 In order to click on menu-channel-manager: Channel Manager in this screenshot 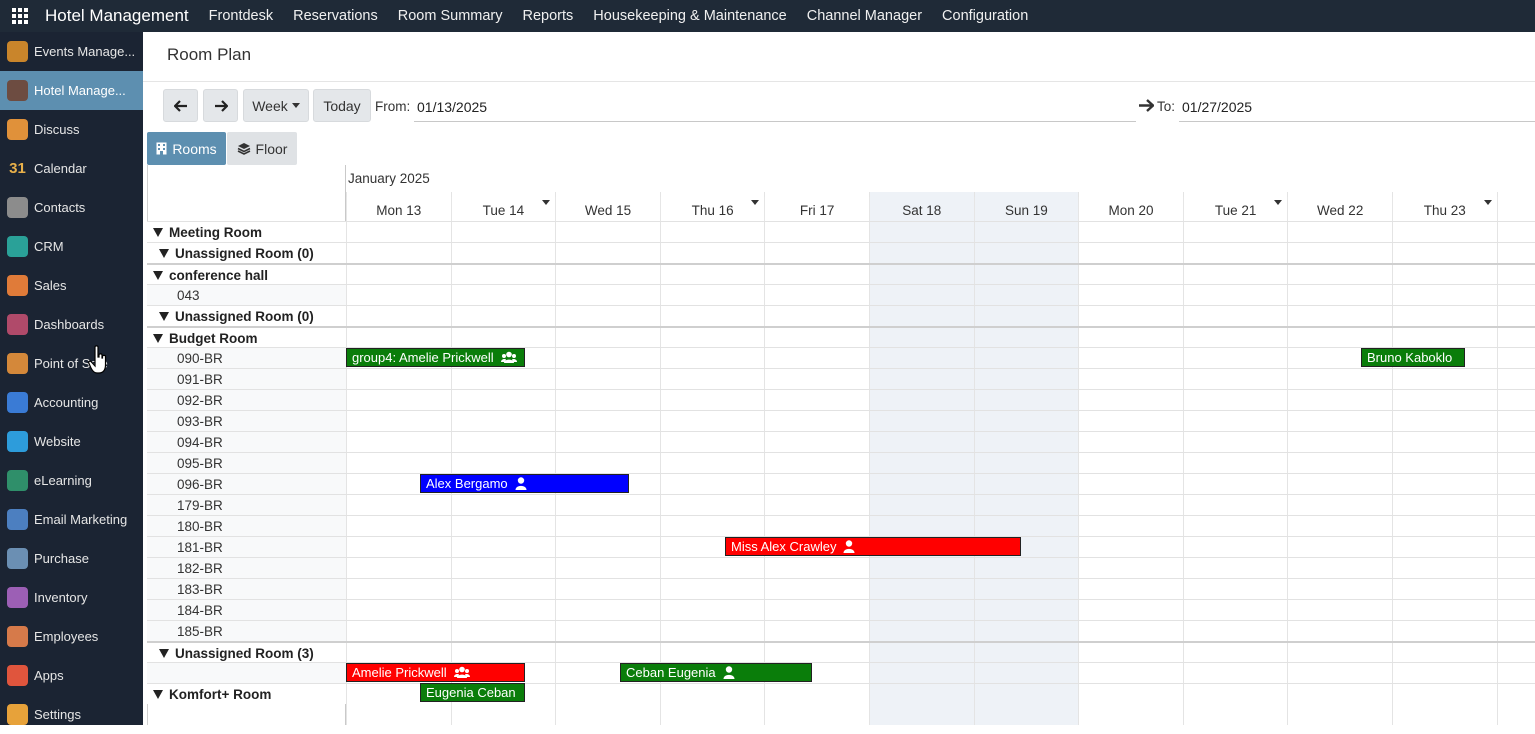, I will do `click(864, 16)`.